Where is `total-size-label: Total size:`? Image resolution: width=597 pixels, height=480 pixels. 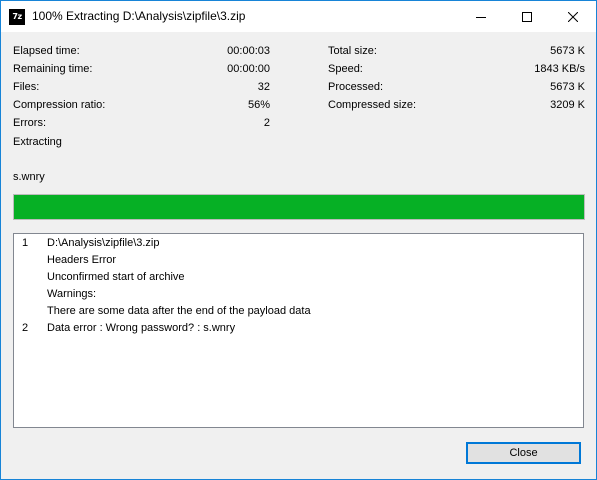 total-size-label: Total size: is located at coordinates (352, 51).